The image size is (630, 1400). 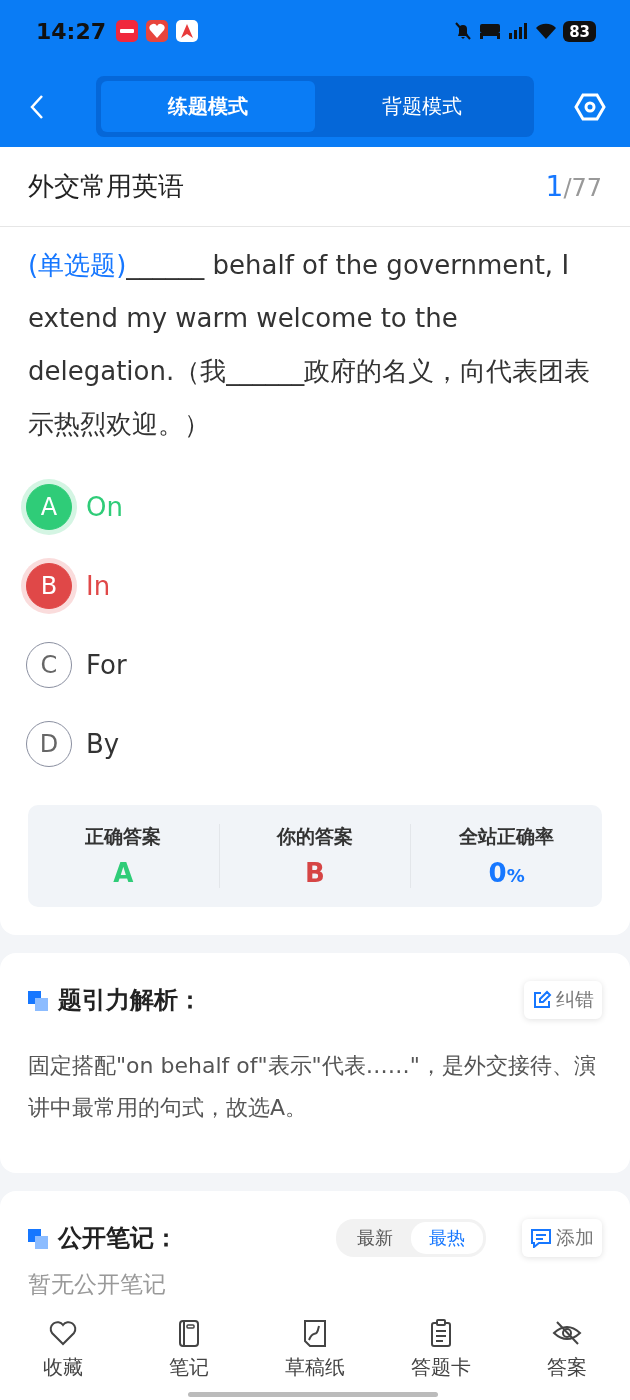 What do you see at coordinates (123, 873) in the screenshot?
I see `result-value: A` at bounding box center [123, 873].